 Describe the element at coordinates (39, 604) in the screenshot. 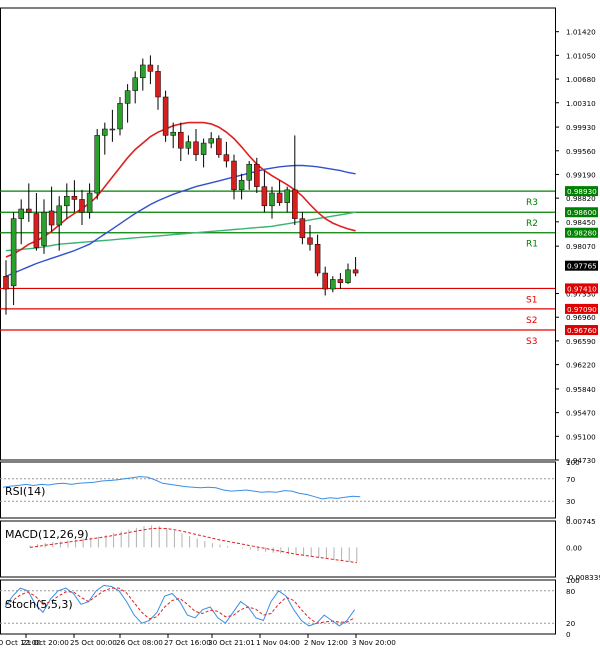

I see `stochastic-label: Stoch(5,5,3)` at that location.